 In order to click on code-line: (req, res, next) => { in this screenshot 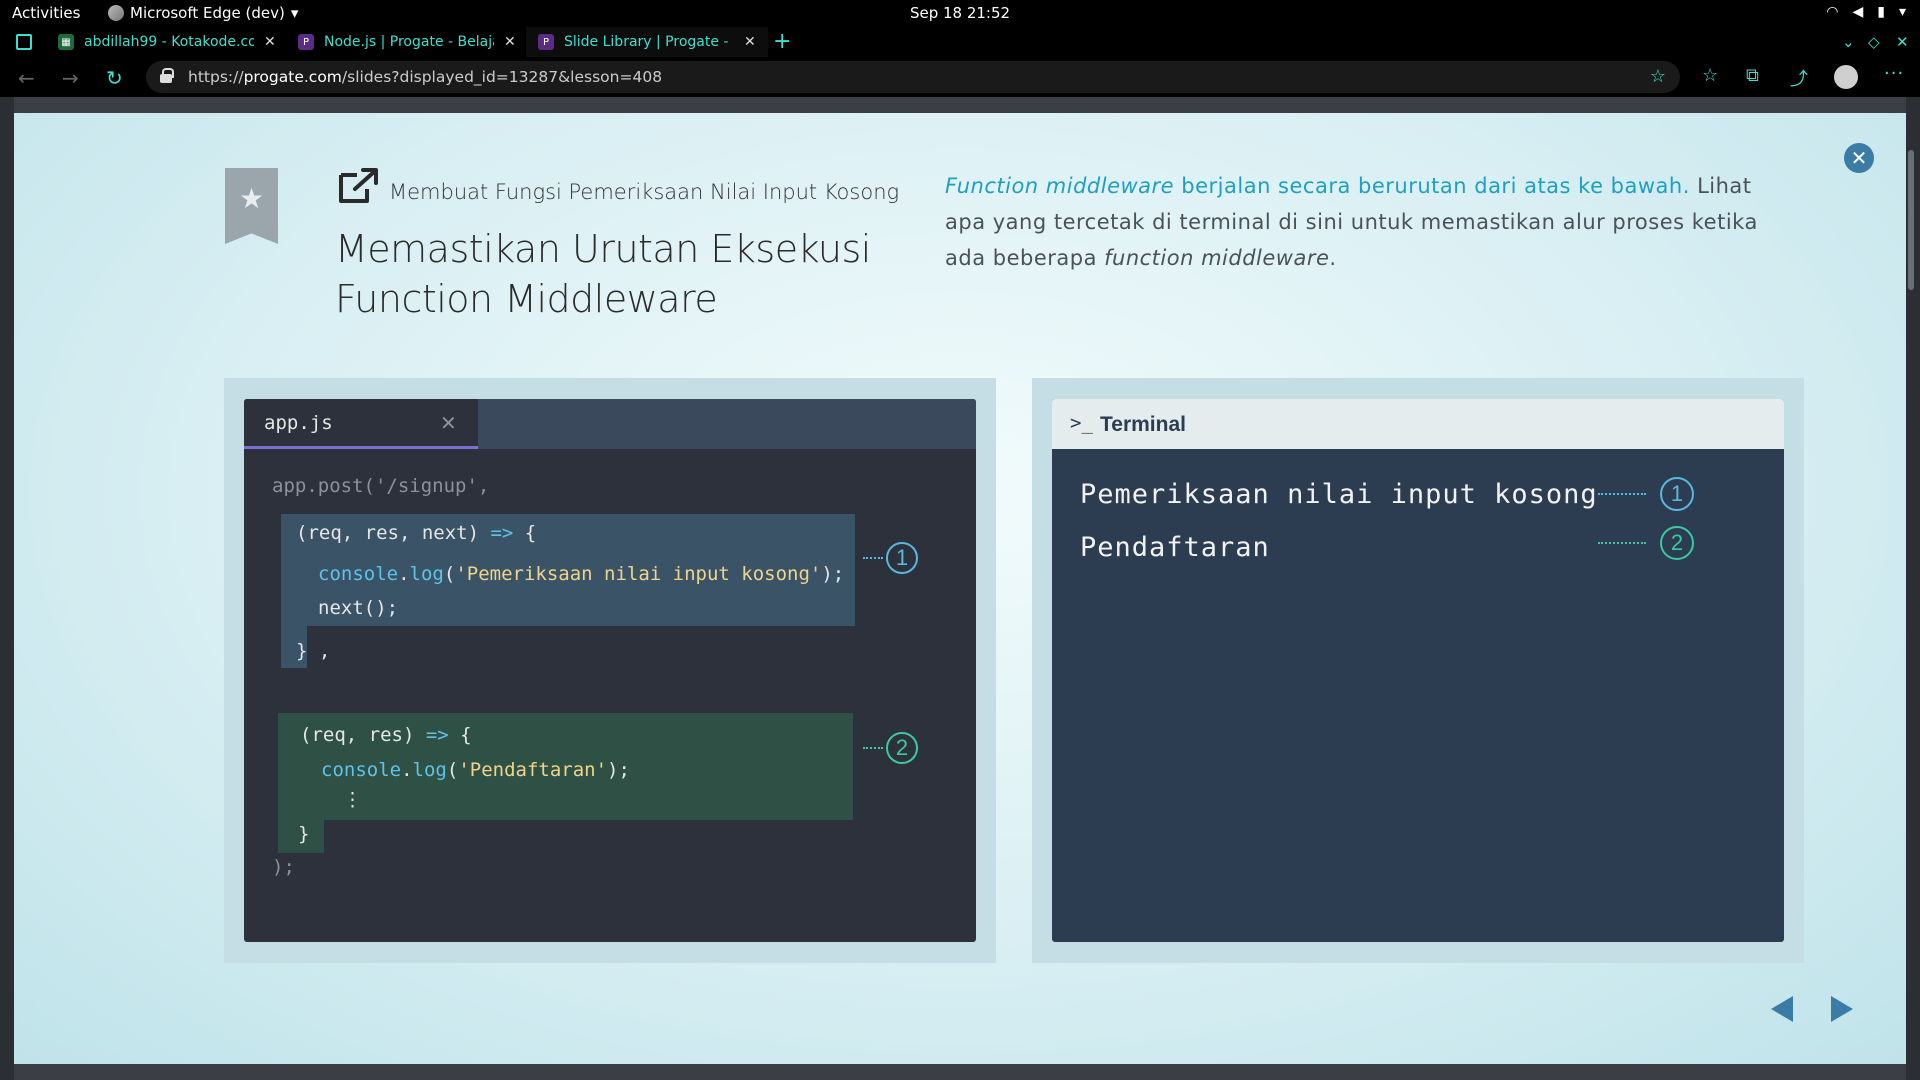, I will do `click(416, 533)`.